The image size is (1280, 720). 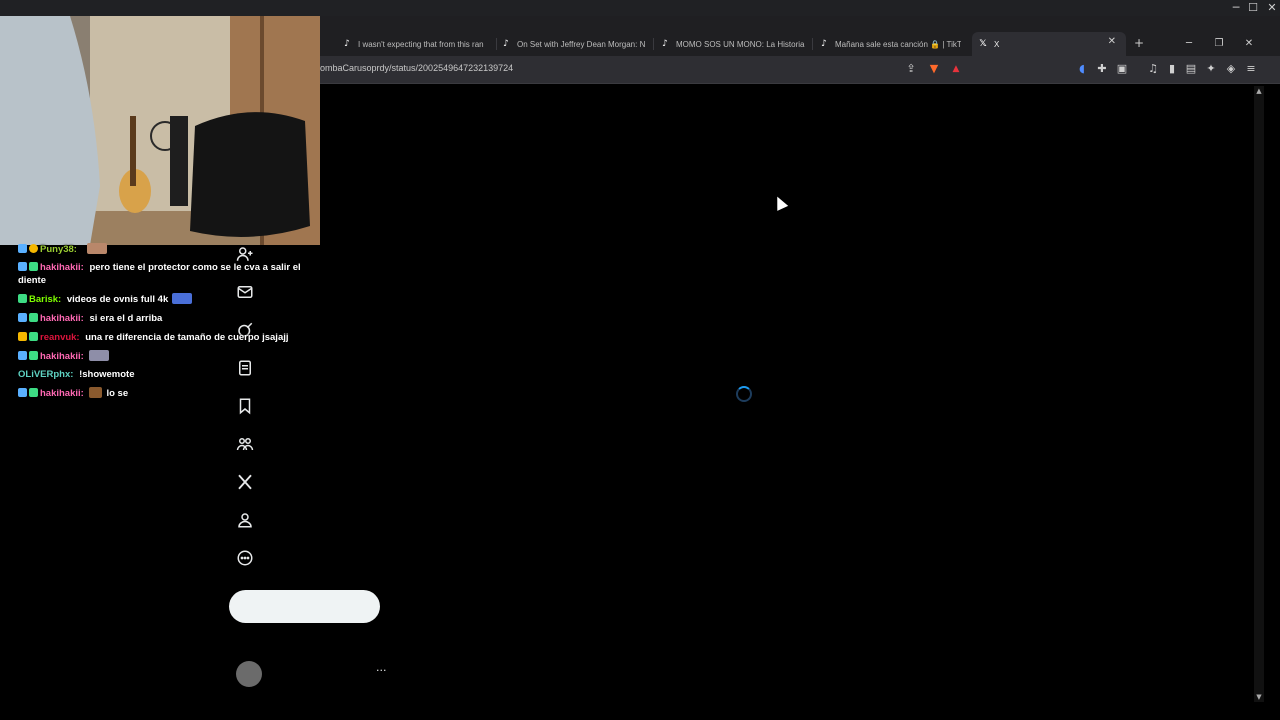 What do you see at coordinates (1259, 394) in the screenshot?
I see `scrollbar: ▲ ▼` at bounding box center [1259, 394].